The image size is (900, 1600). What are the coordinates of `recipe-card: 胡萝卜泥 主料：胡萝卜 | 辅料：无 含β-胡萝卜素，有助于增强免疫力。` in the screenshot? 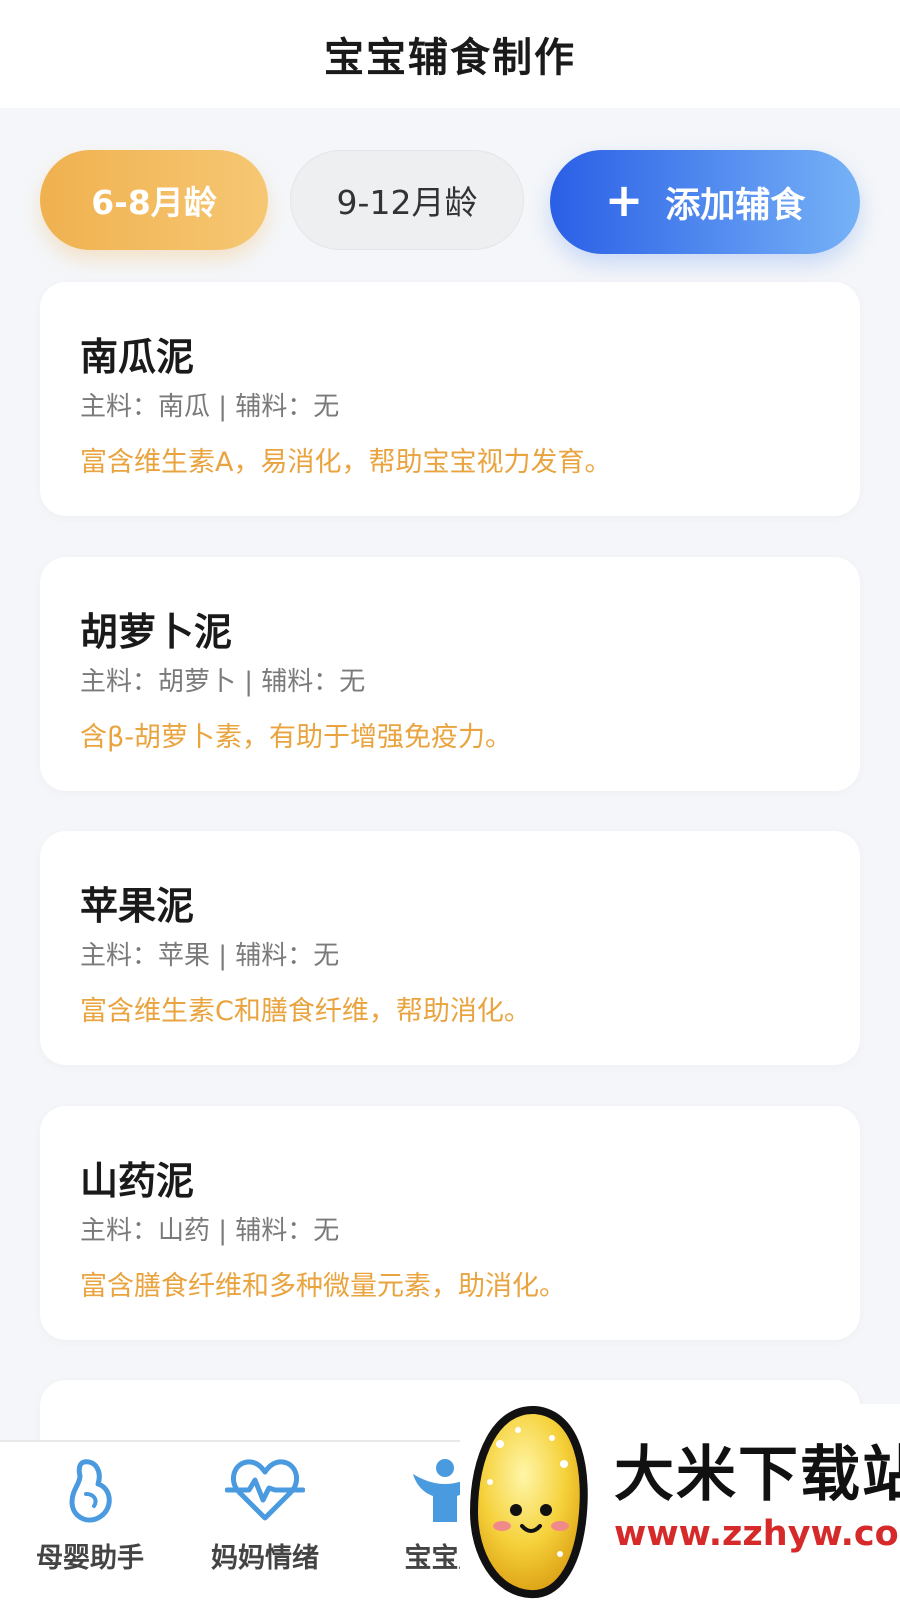 It's located at (450, 674).